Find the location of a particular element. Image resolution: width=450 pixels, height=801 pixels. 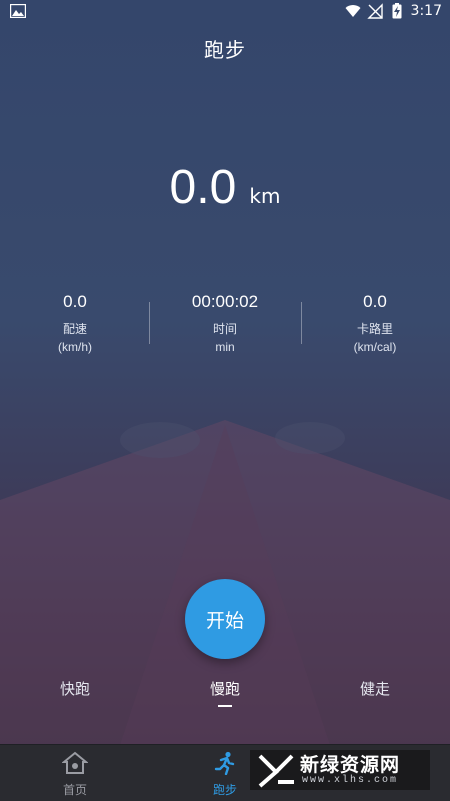

stat-label: 卡路里 is located at coordinates (374, 329).